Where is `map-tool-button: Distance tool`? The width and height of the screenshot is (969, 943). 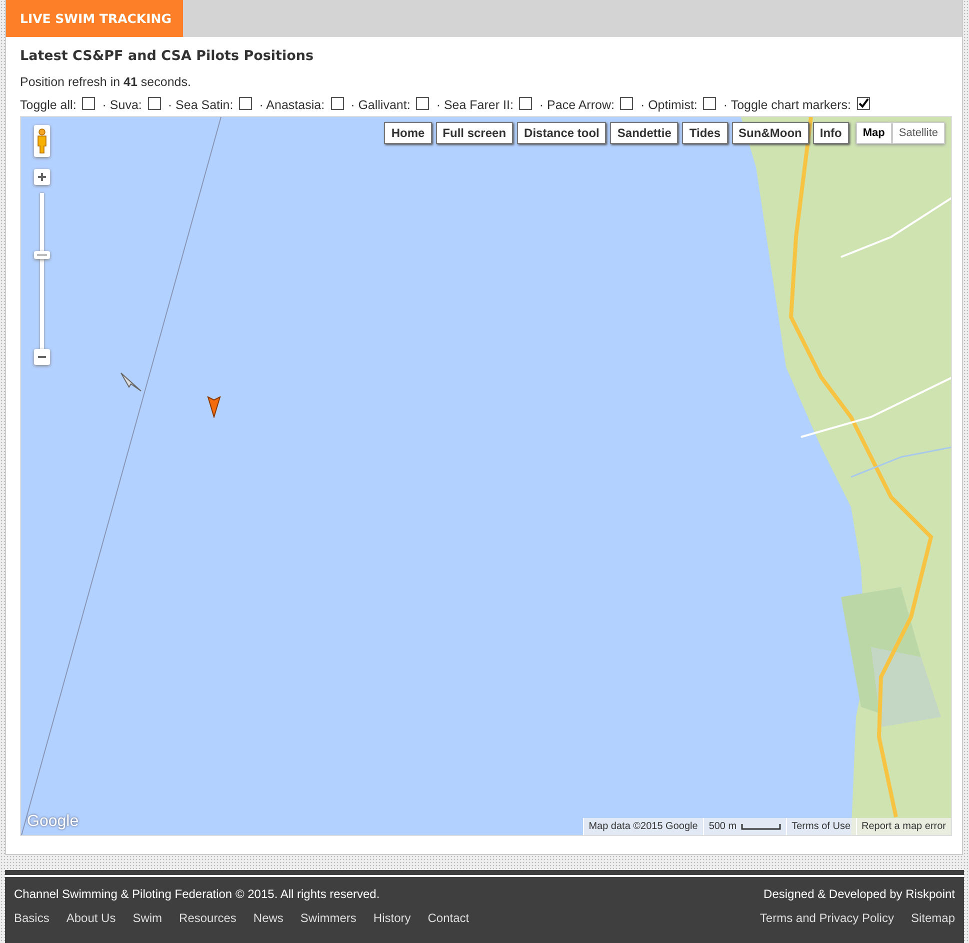 map-tool-button: Distance tool is located at coordinates (561, 133).